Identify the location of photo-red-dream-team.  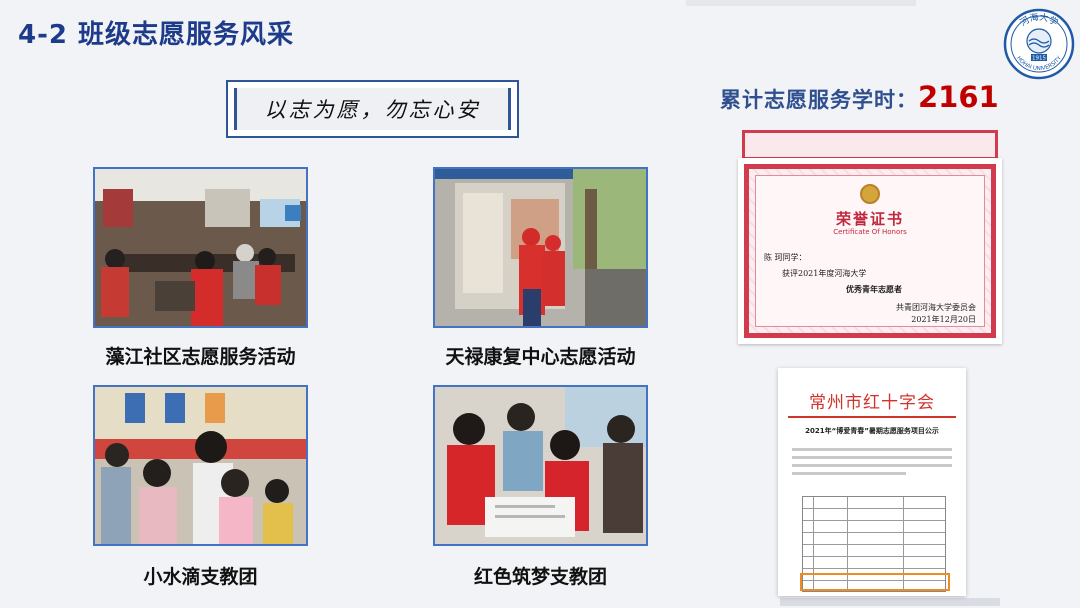
(540, 465).